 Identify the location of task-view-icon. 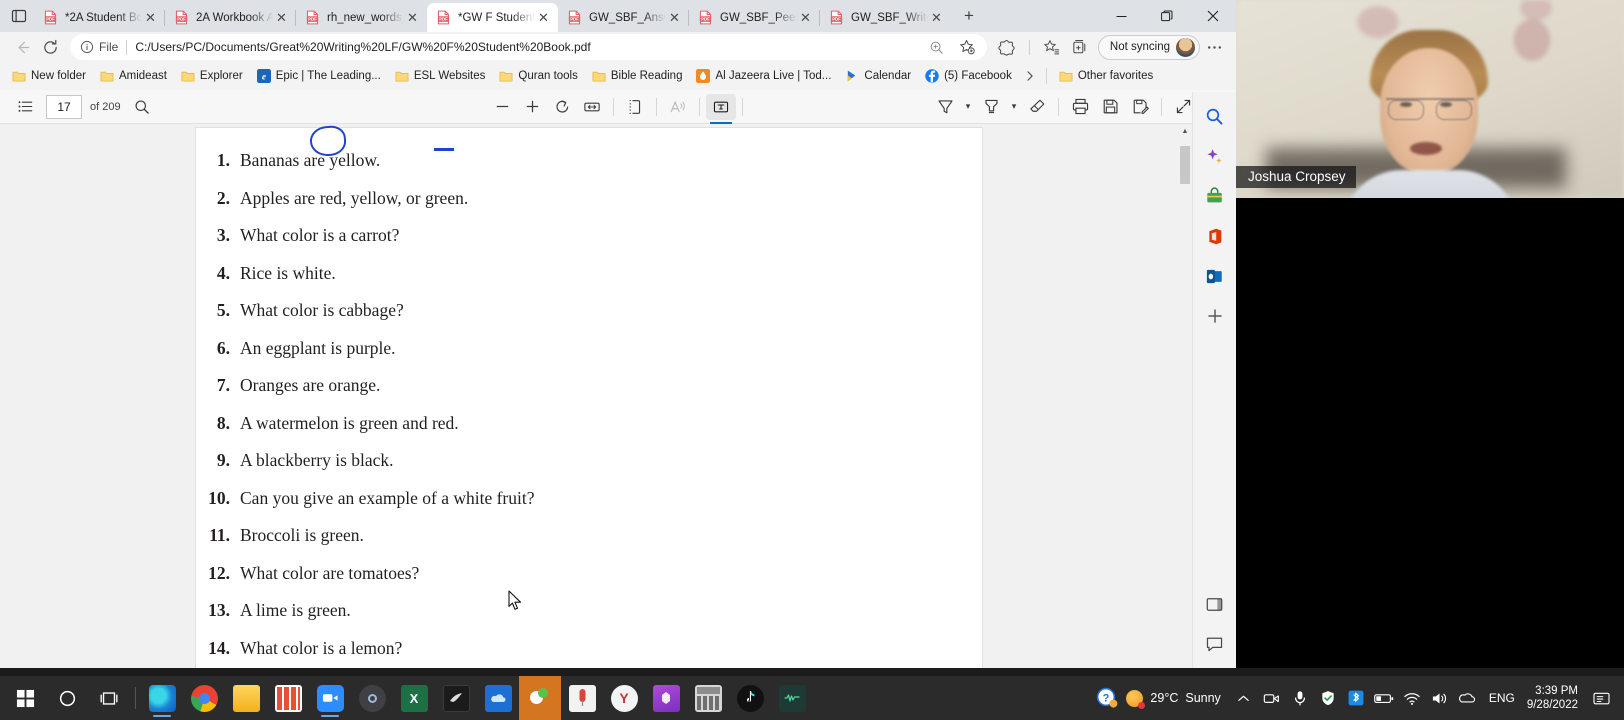
(109, 698).